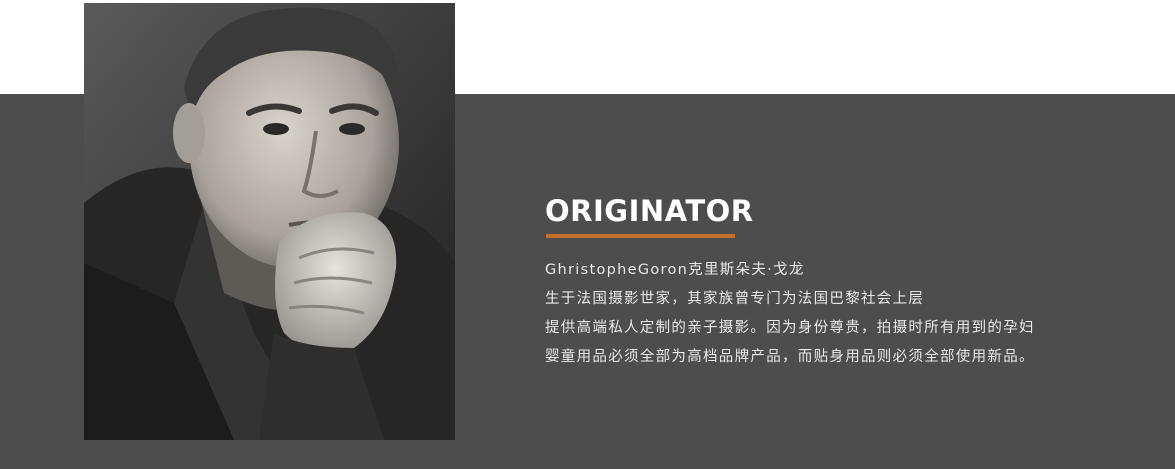  What do you see at coordinates (649, 211) in the screenshot?
I see `section-heading: ORIGINATOR` at bounding box center [649, 211].